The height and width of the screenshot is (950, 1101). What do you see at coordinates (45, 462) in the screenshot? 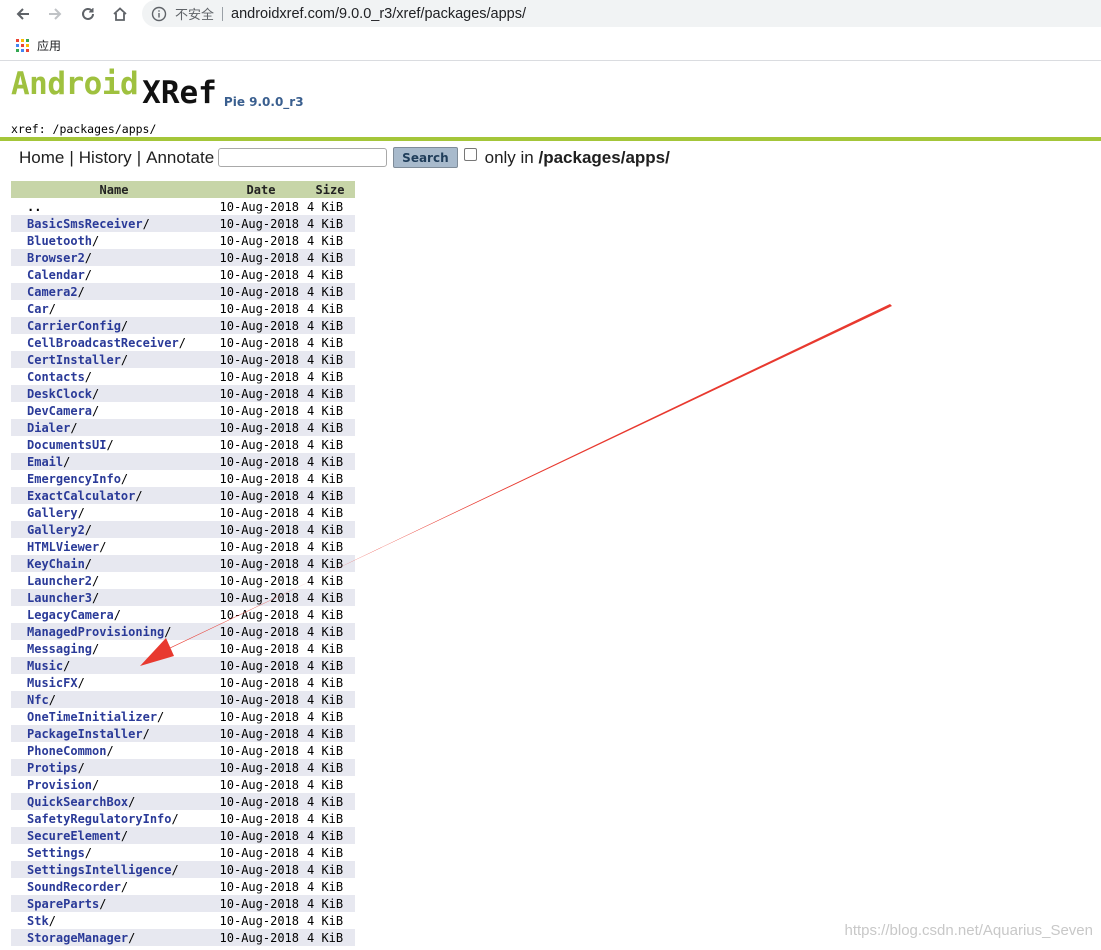
I see `directory-link: Email` at bounding box center [45, 462].